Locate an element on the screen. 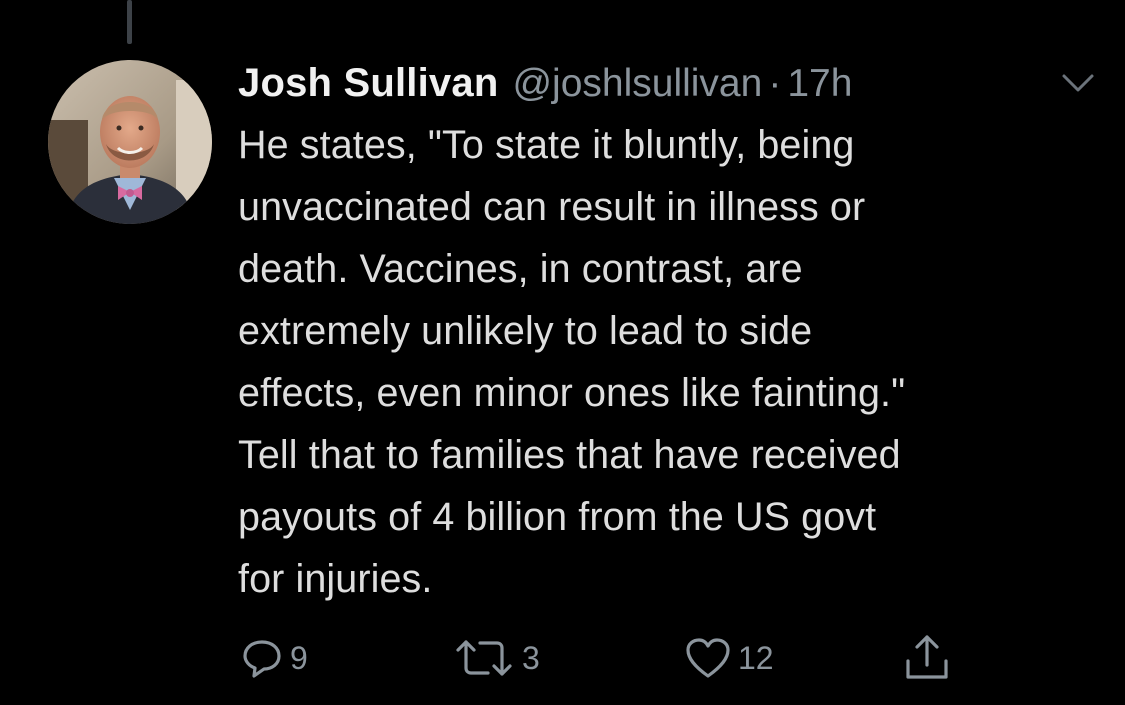  tweet-actions: 9 3 12 is located at coordinates (562, 658).